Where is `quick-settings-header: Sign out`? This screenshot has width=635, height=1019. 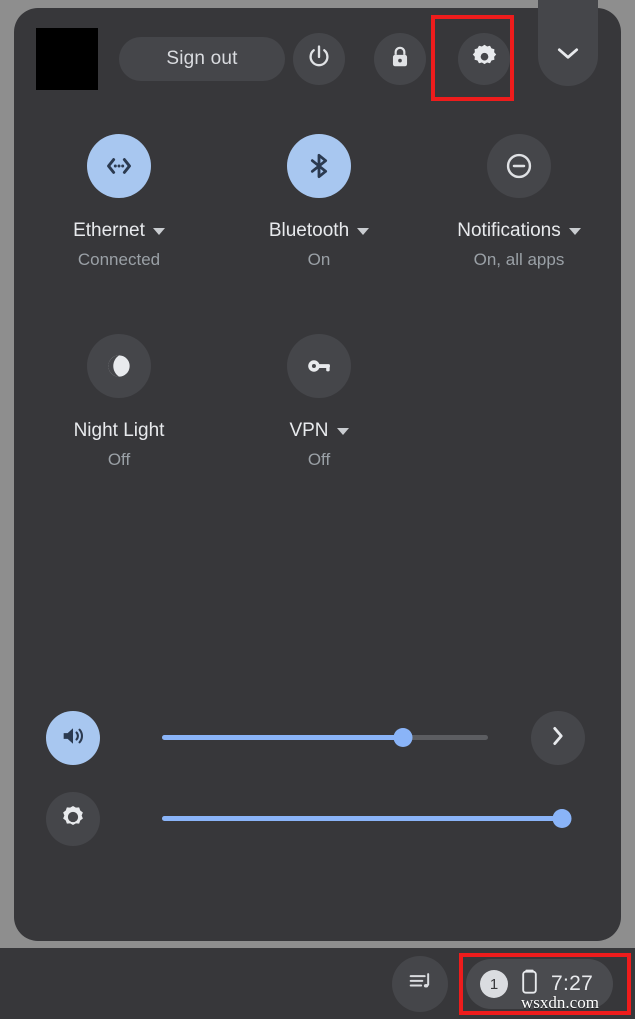
quick-settings-header: Sign out is located at coordinates (317, 54).